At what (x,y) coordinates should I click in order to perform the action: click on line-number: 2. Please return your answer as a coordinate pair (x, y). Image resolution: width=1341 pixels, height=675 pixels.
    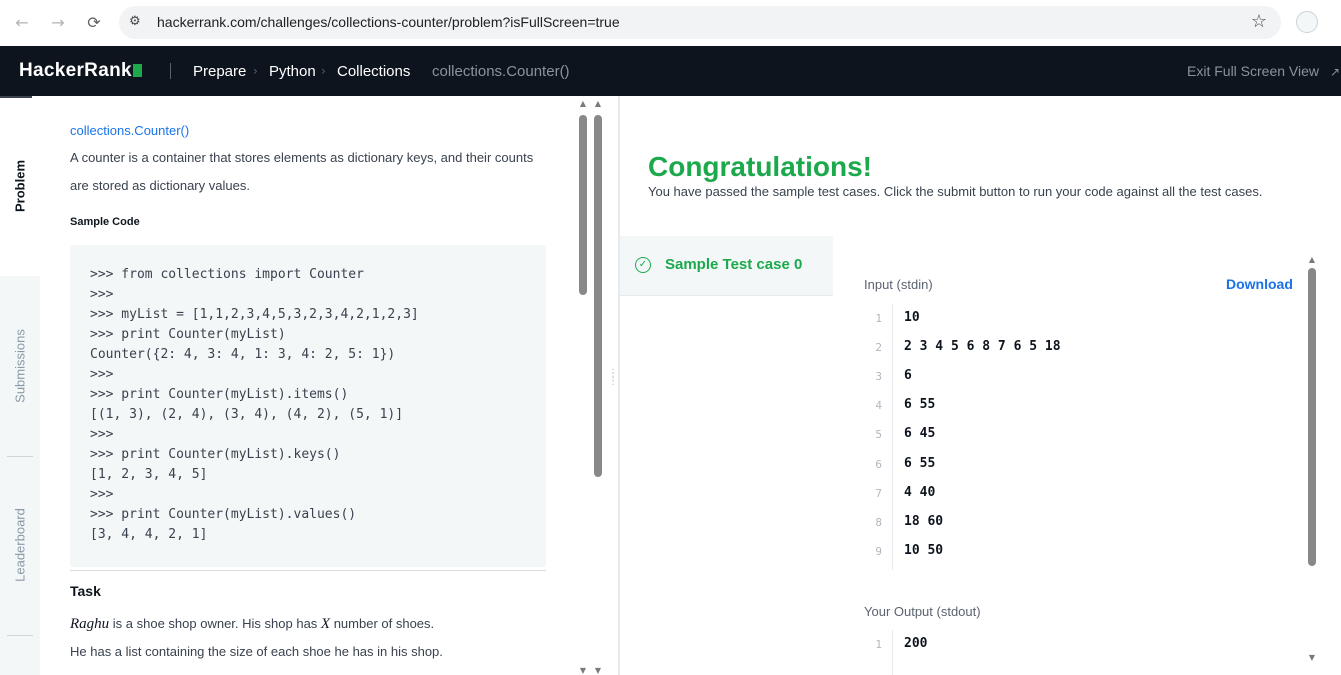
    Looking at the image, I should click on (878, 348).